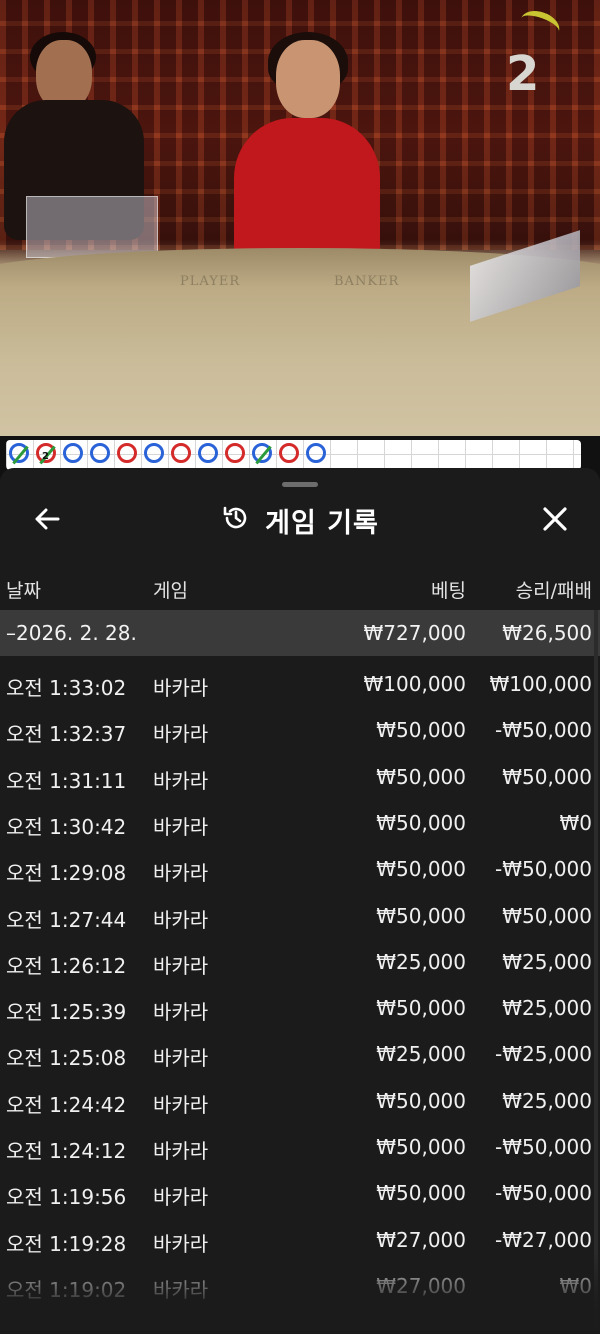 The image size is (600, 1334). What do you see at coordinates (66, 919) in the screenshot?
I see `row-time: 오전 1:27:44` at bounding box center [66, 919].